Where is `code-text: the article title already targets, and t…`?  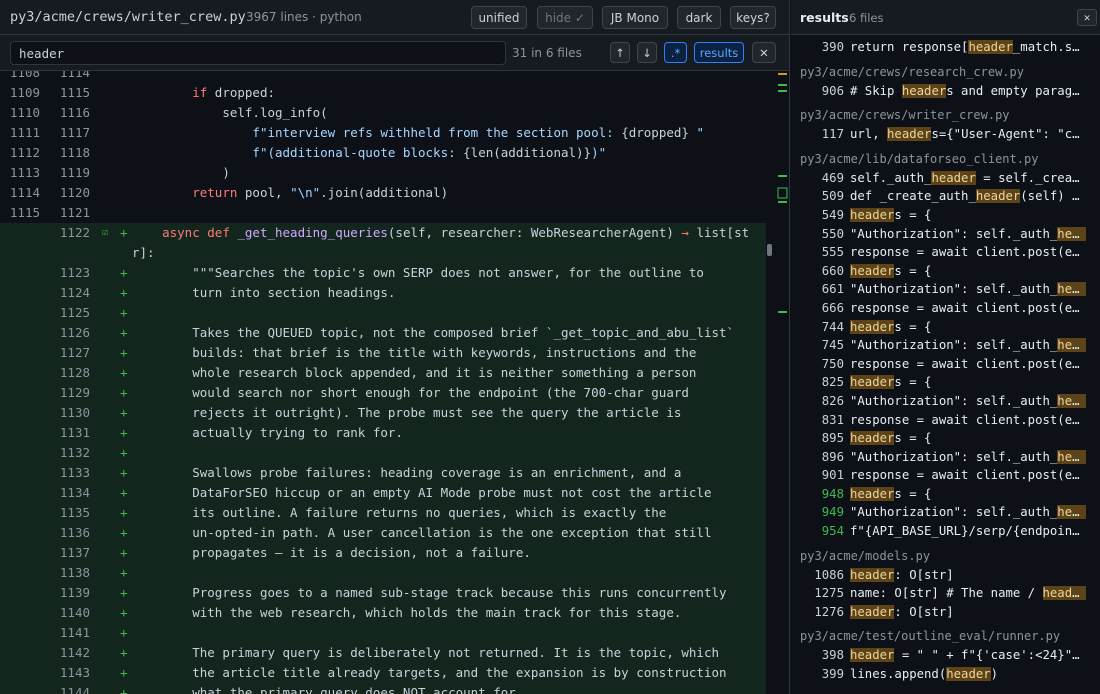
code-text: the article title already targets, and t… is located at coordinates (459, 672).